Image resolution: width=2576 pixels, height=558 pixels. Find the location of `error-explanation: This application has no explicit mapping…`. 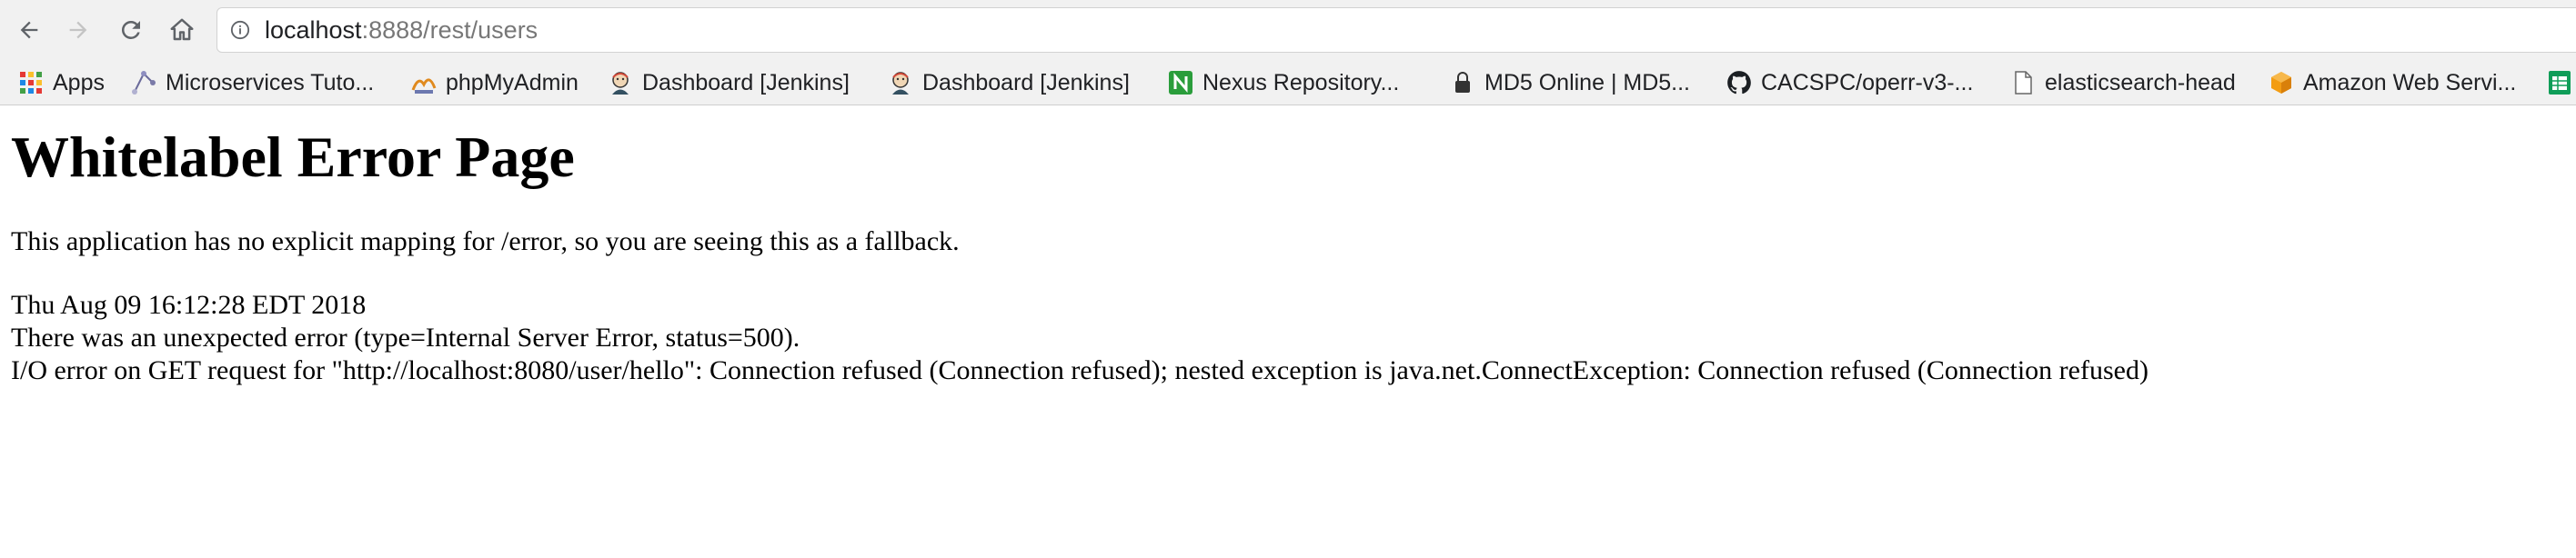

error-explanation: This application has no explicit mapping… is located at coordinates (485, 241).